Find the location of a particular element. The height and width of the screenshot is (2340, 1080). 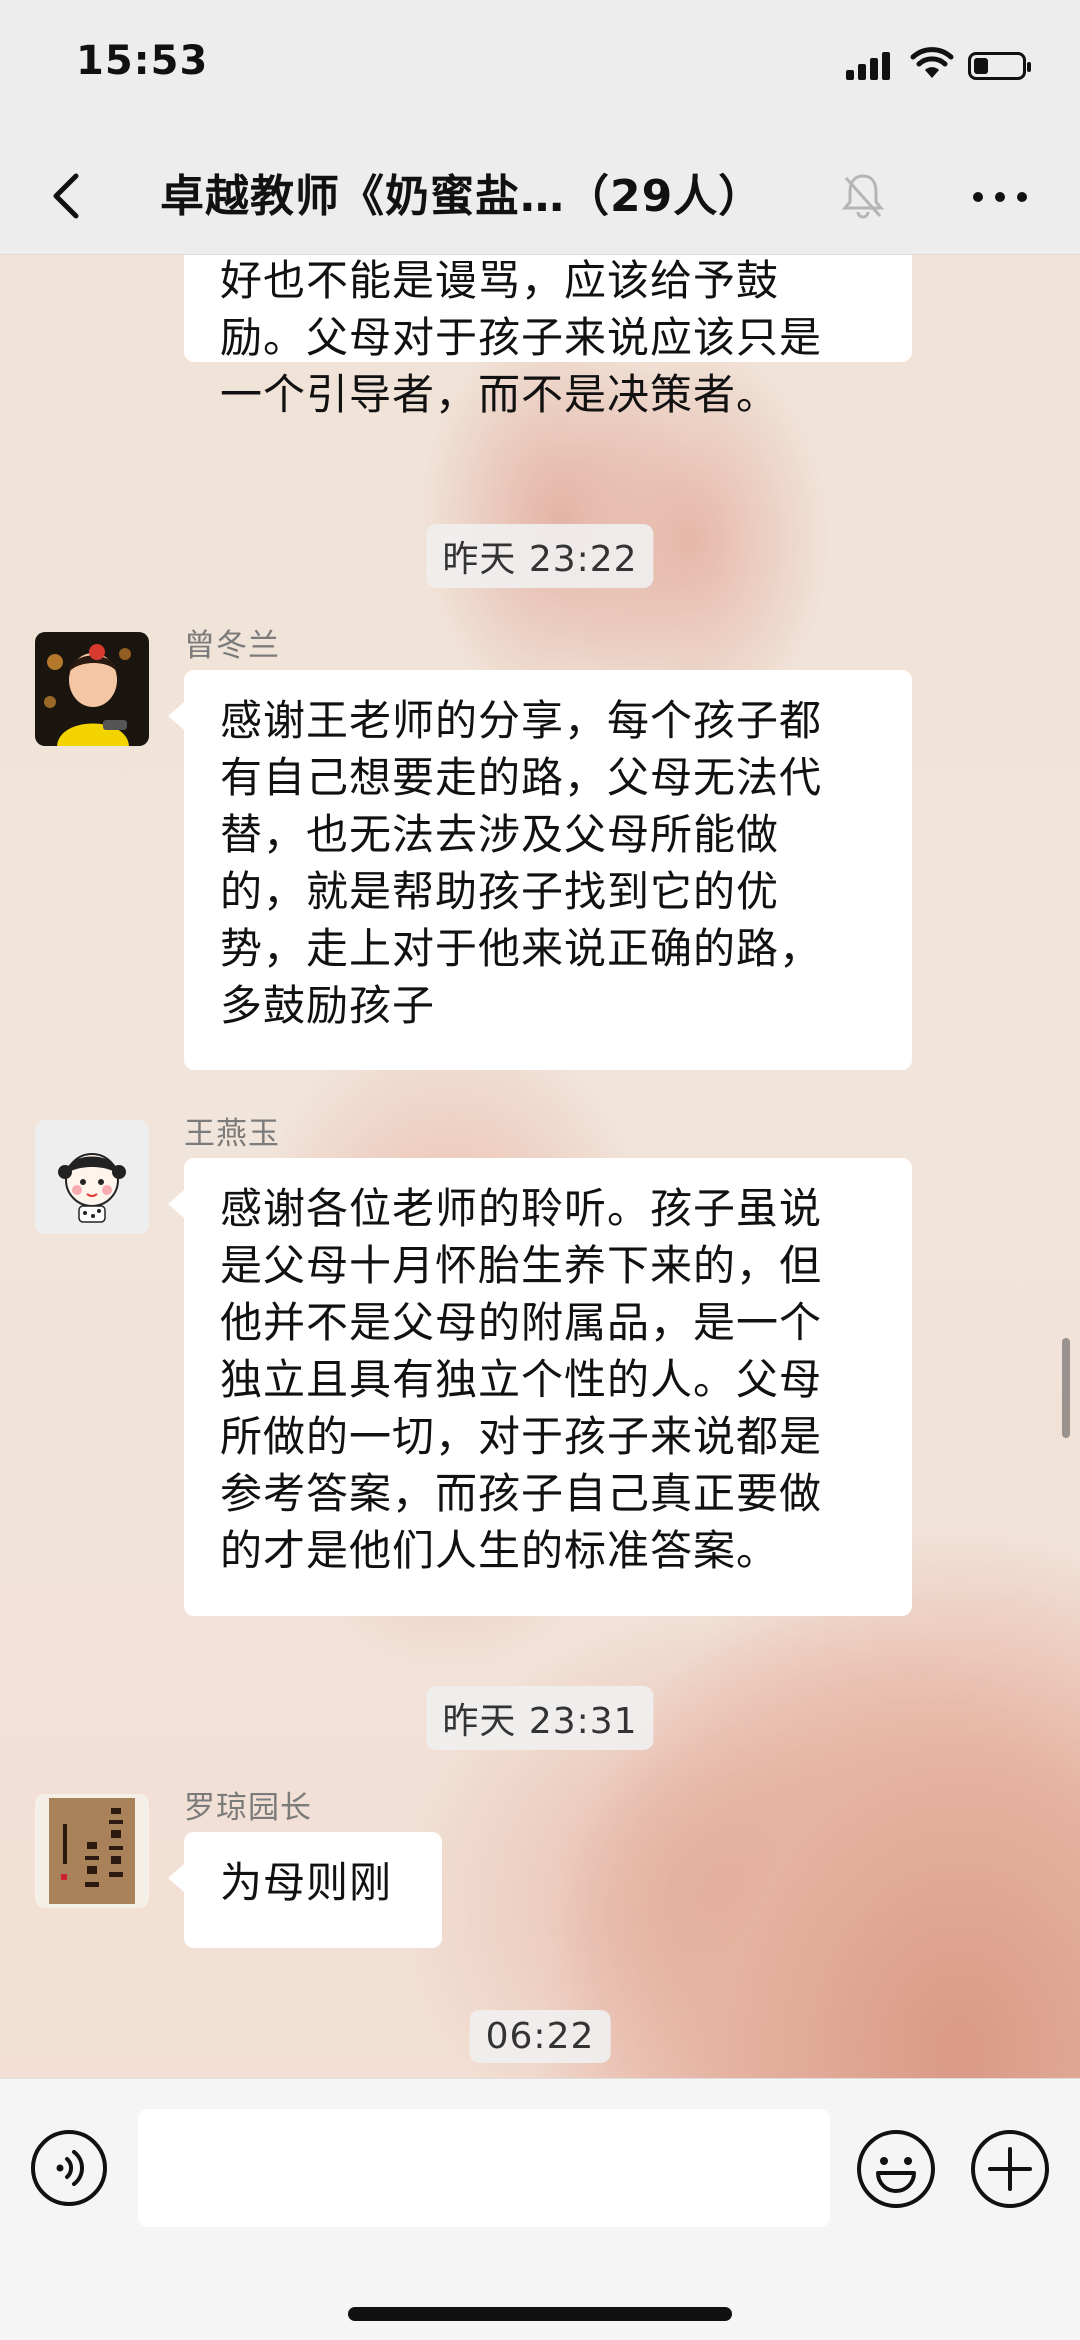

more-actions-button is located at coordinates (1010, 2169).